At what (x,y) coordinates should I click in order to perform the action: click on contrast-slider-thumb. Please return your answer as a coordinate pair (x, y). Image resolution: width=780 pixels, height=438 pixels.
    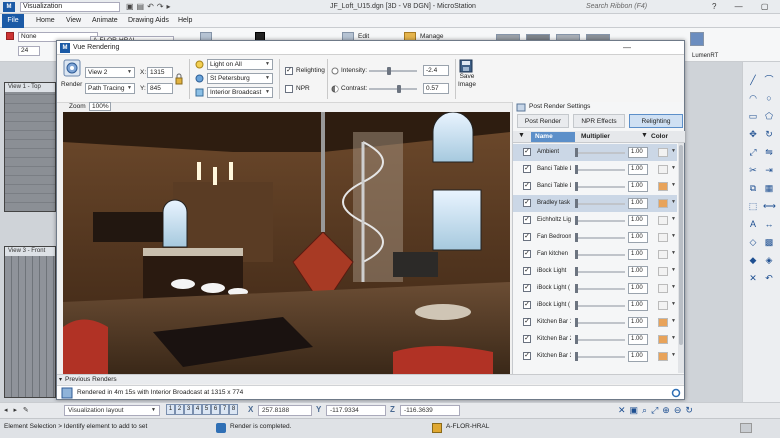
    Looking at the image, I should click on (399, 89).